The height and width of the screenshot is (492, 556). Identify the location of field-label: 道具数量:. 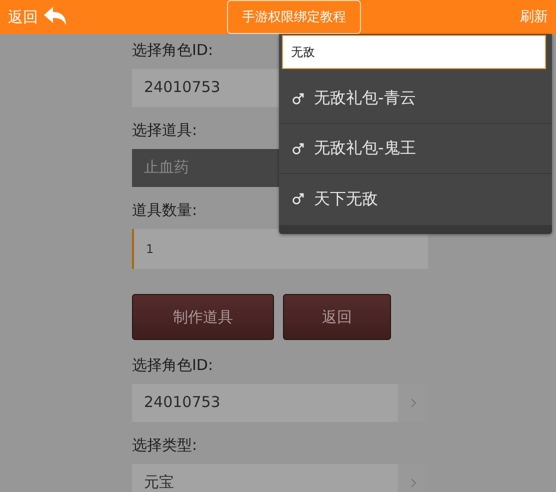
(165, 210).